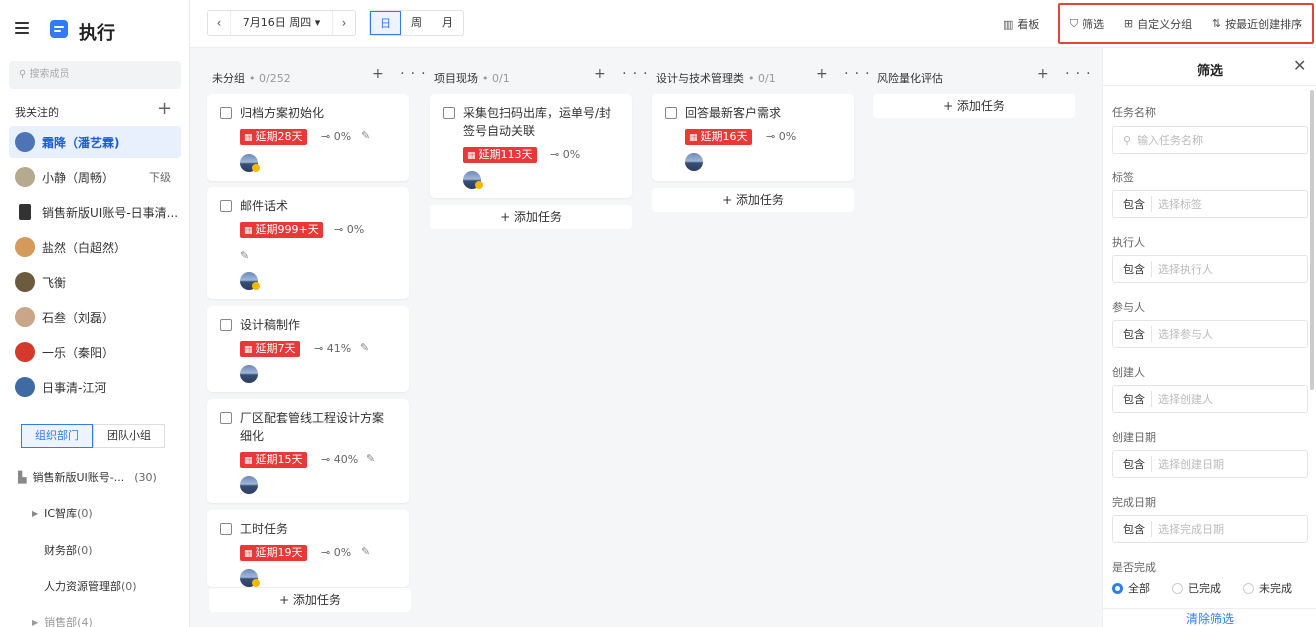 The width and height of the screenshot is (1316, 627). I want to click on task-card: 设计稿制作 延期7天 ⊸ 41% ✎, so click(308, 349).